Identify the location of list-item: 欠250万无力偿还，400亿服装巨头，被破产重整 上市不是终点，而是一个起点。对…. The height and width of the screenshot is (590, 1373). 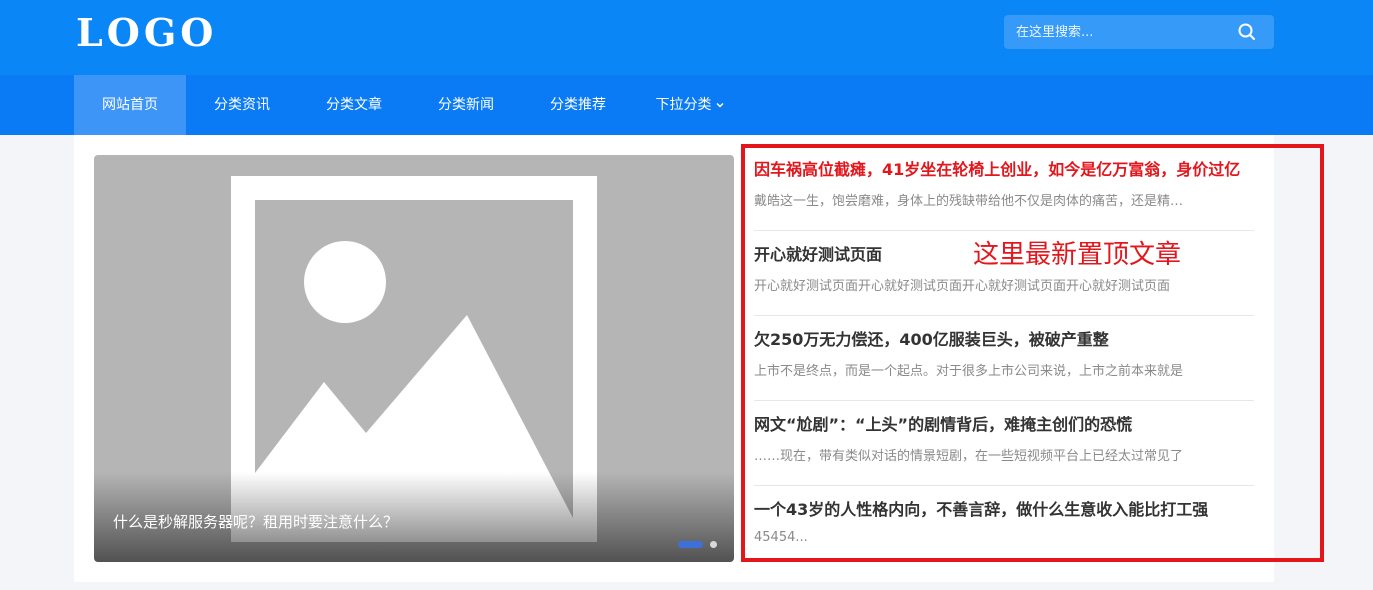
(1004, 358).